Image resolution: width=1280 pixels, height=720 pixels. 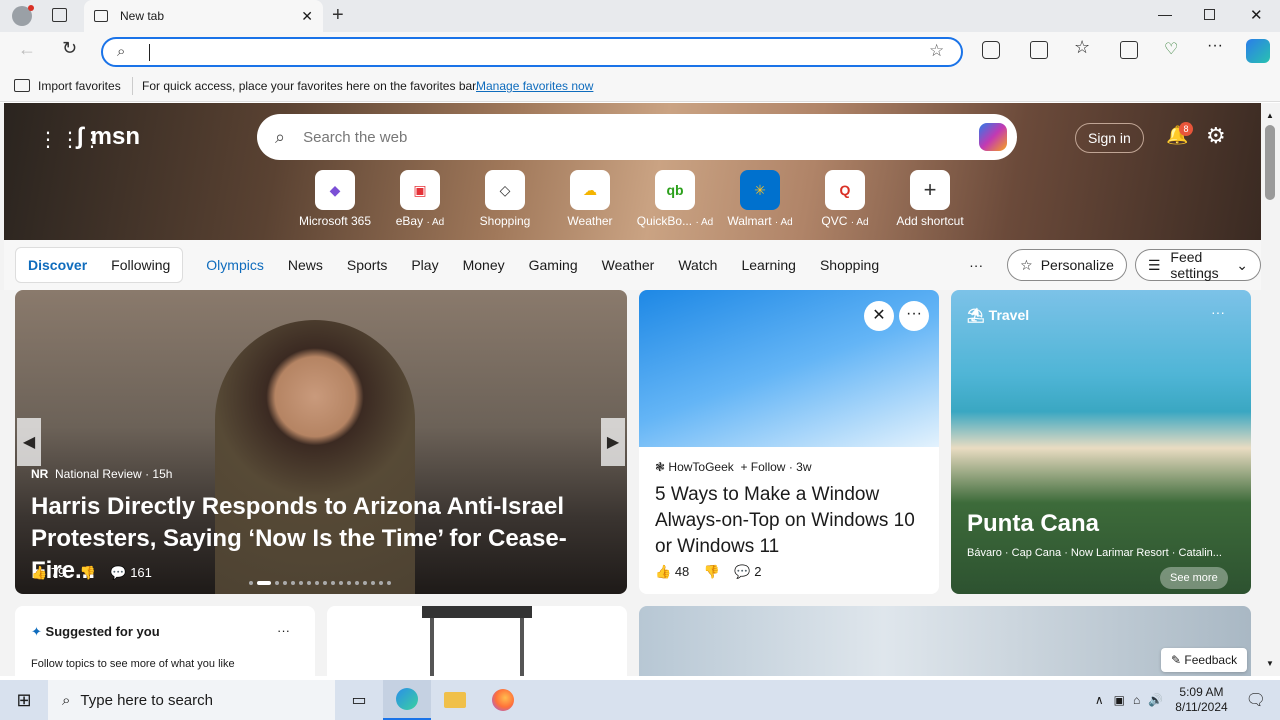 I want to click on source-name: HowToGeek, so click(x=700, y=467).